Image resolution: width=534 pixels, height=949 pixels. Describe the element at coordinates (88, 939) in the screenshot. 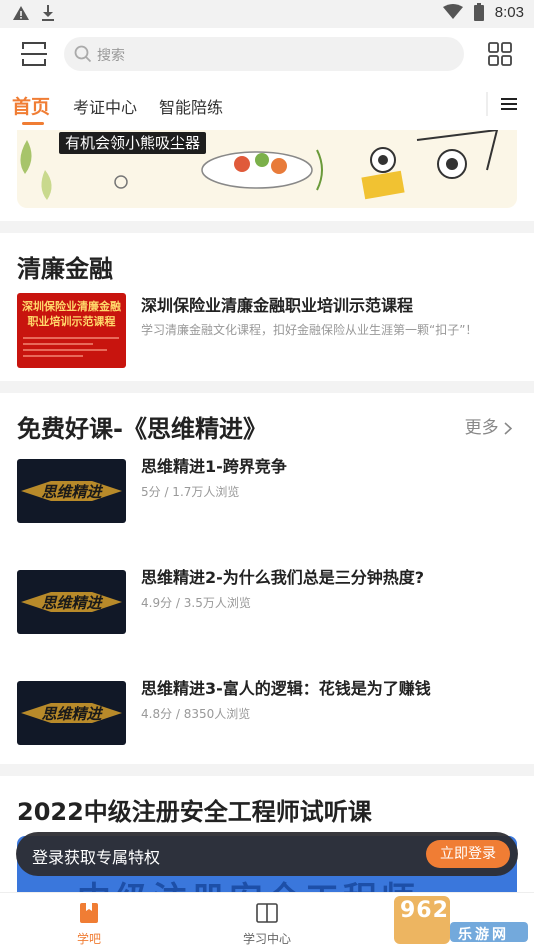

I see `nav-label: 学吧` at that location.